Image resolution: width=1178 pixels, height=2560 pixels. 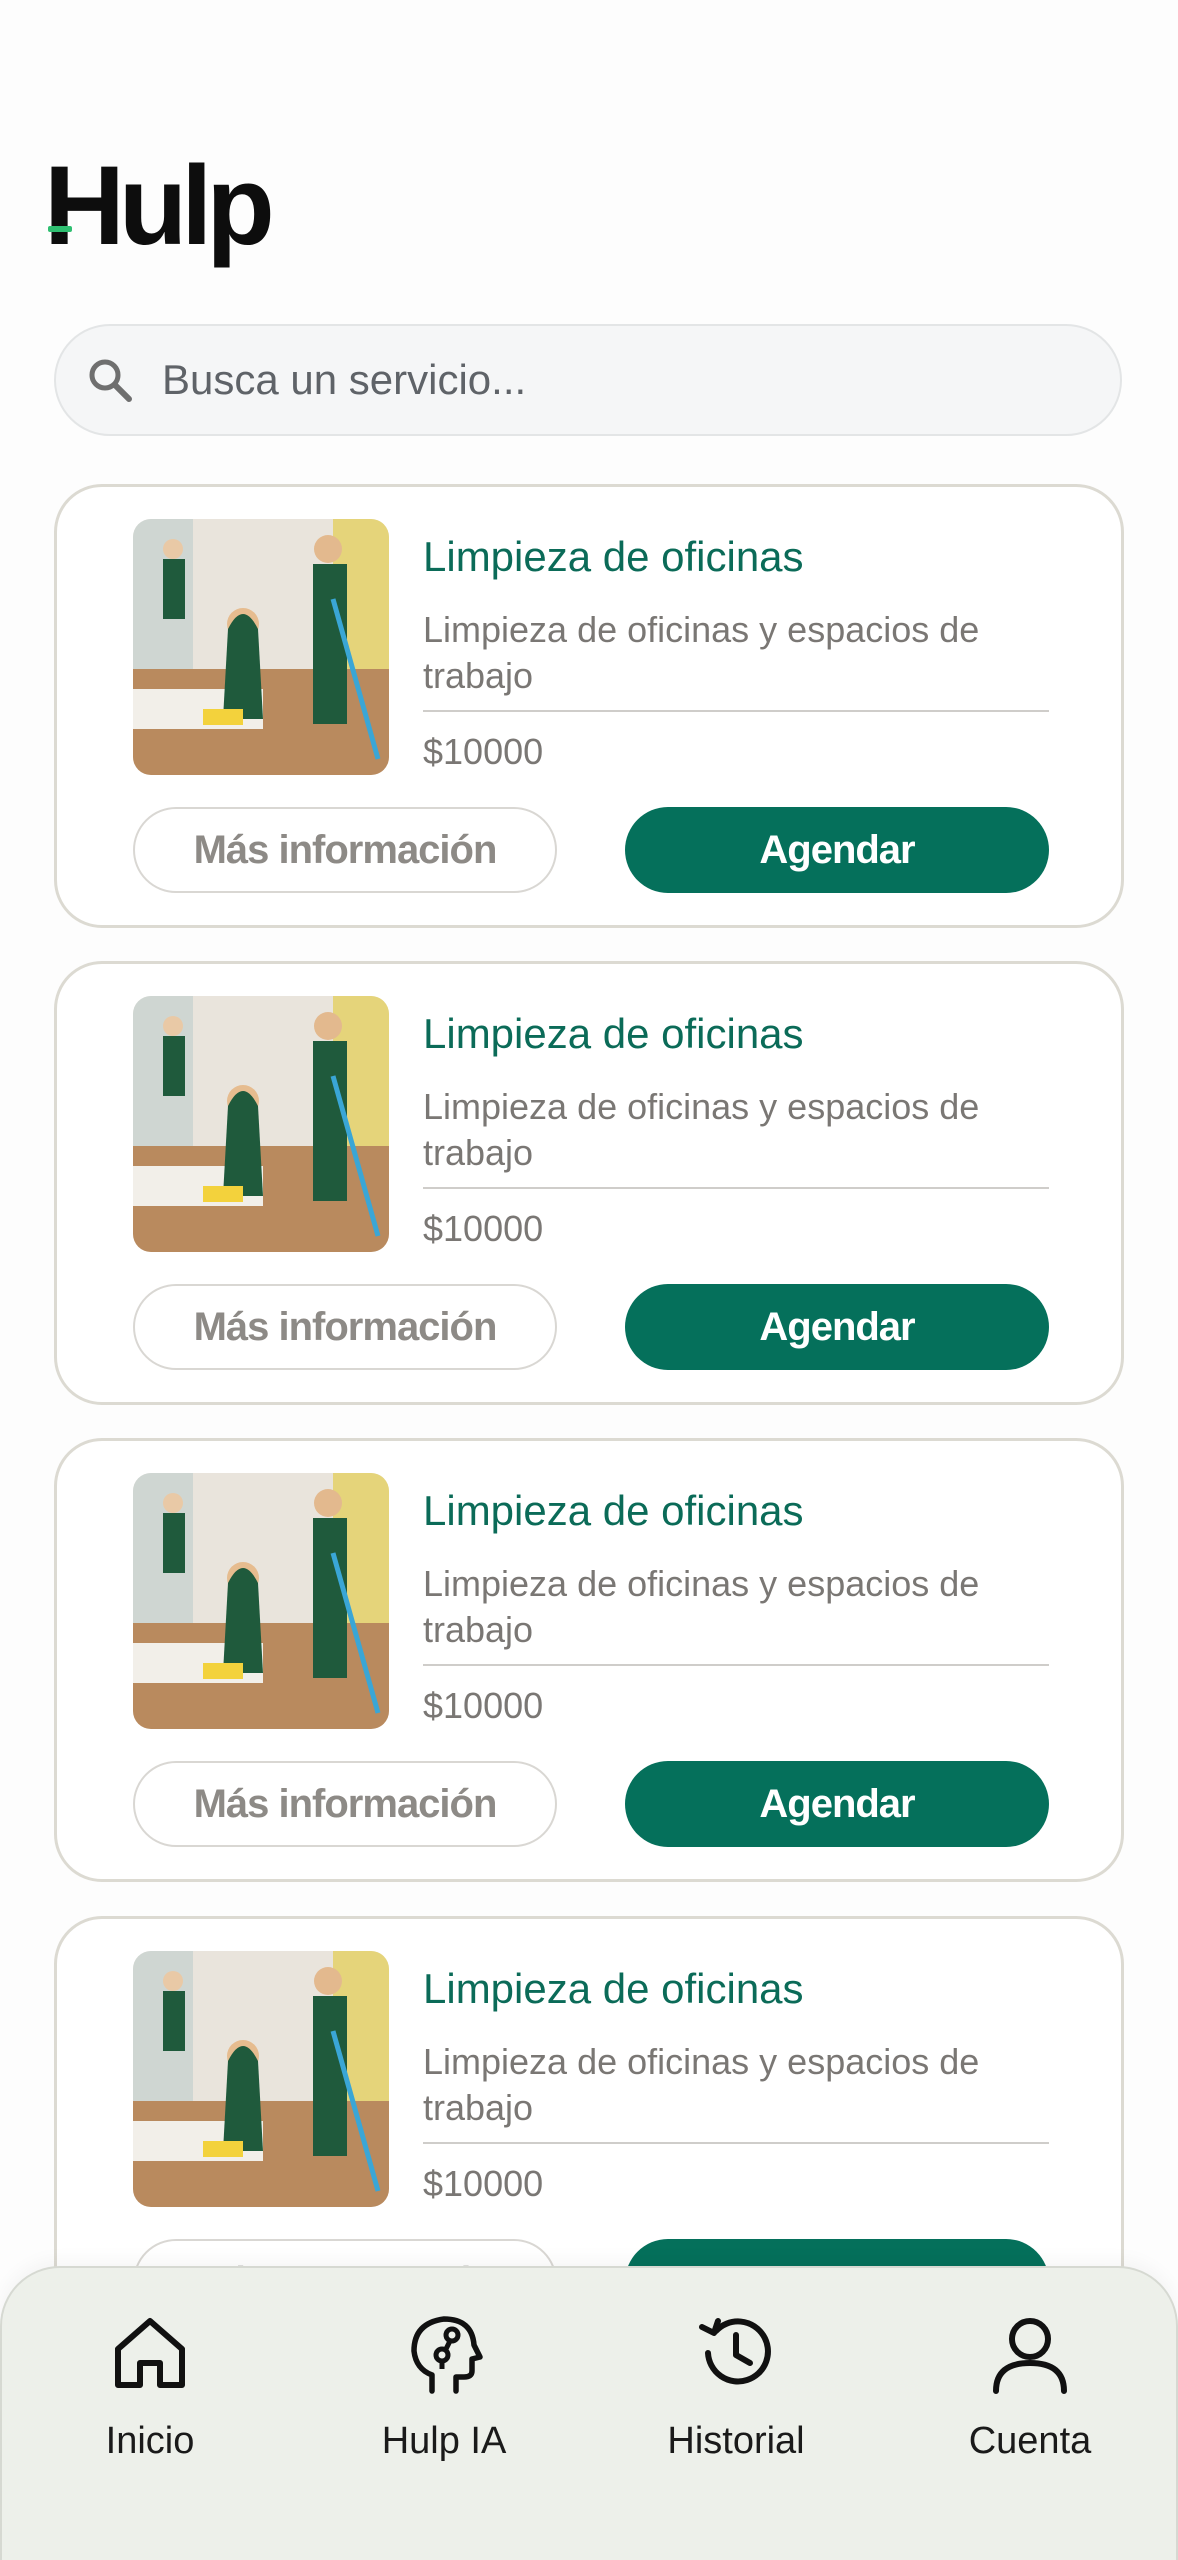 What do you see at coordinates (1030, 2353) in the screenshot?
I see `user-icon` at bounding box center [1030, 2353].